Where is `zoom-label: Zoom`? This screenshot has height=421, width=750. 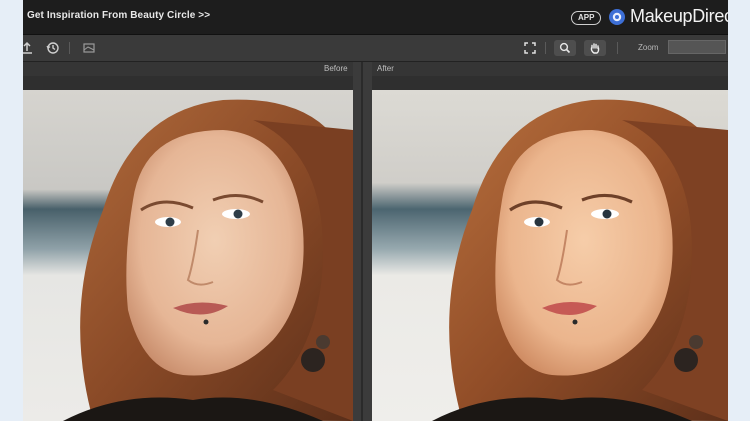 zoom-label: Zoom is located at coordinates (648, 47).